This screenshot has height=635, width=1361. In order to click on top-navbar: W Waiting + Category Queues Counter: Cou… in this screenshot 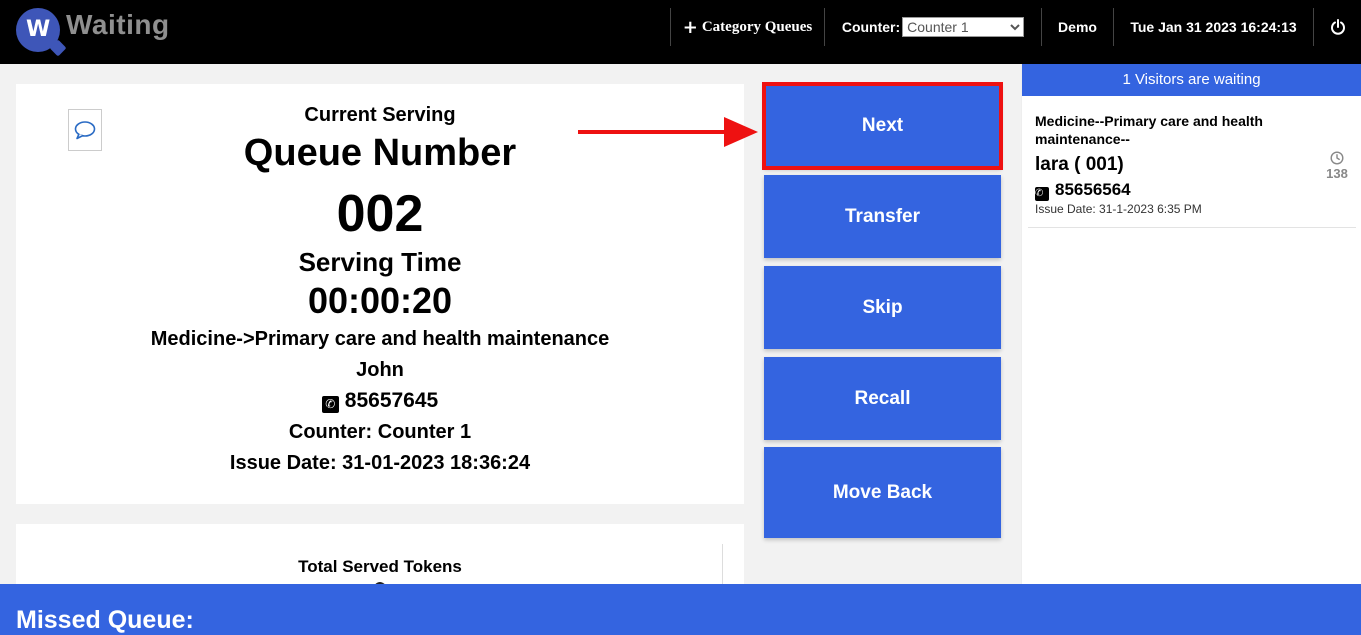, I will do `click(680, 32)`.